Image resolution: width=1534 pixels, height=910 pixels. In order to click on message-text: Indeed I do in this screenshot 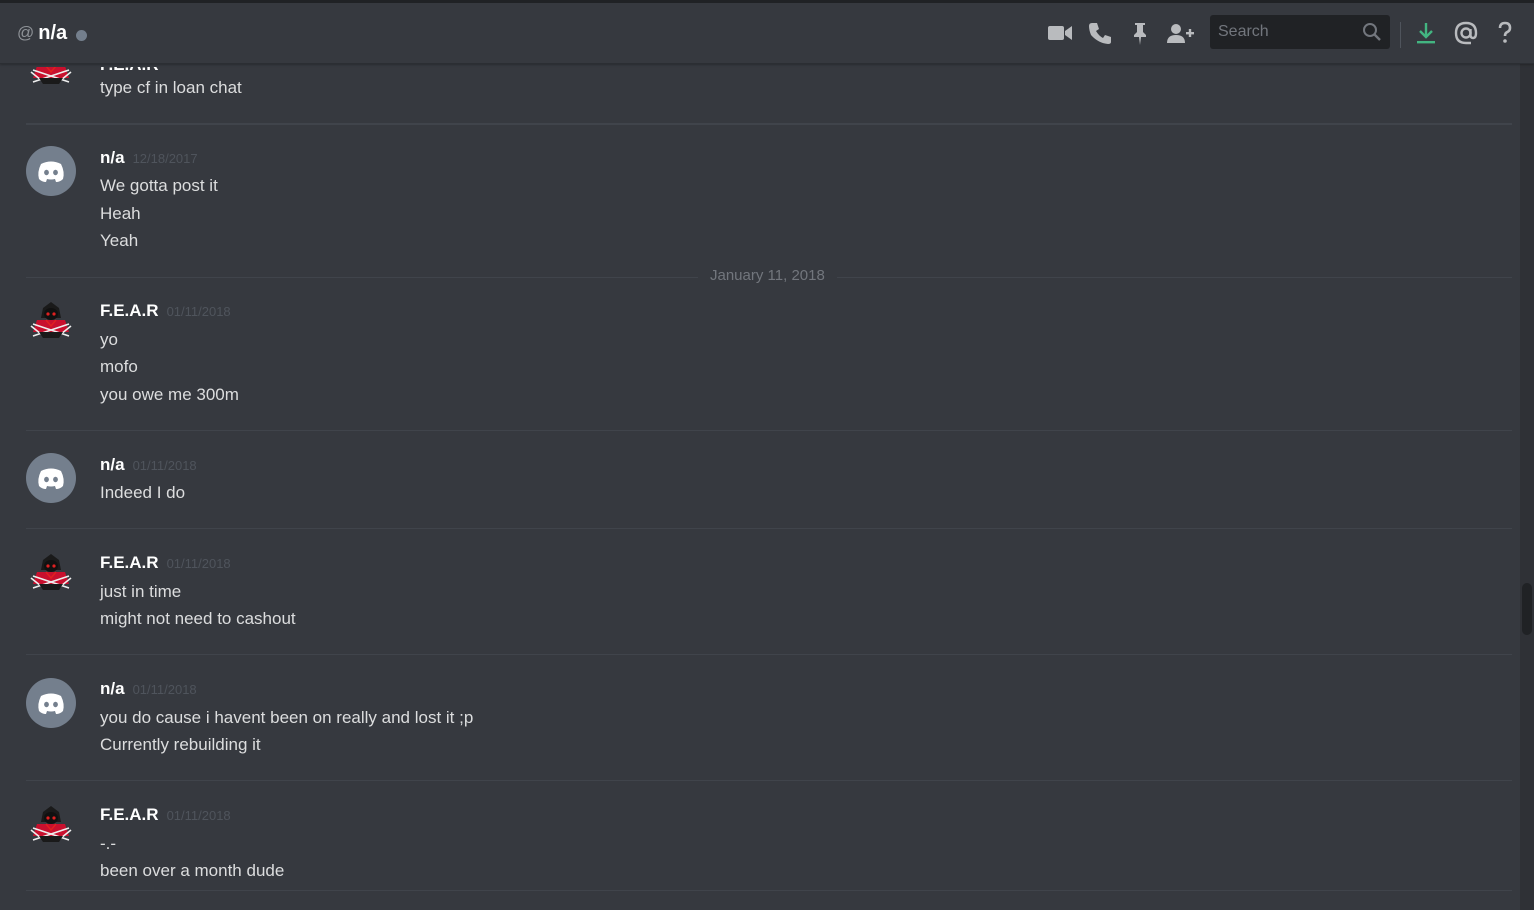, I will do `click(143, 492)`.